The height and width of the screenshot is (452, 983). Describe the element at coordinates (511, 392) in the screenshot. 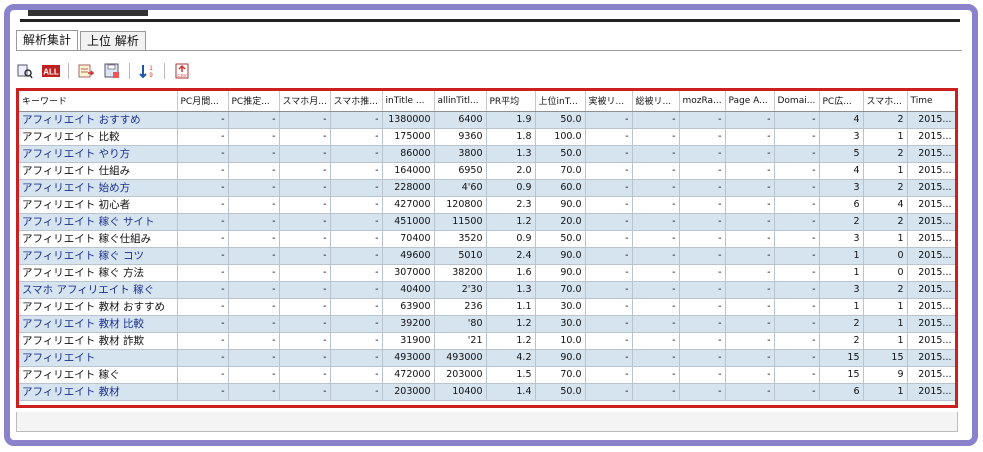

I see `table-cell: 1.4` at that location.